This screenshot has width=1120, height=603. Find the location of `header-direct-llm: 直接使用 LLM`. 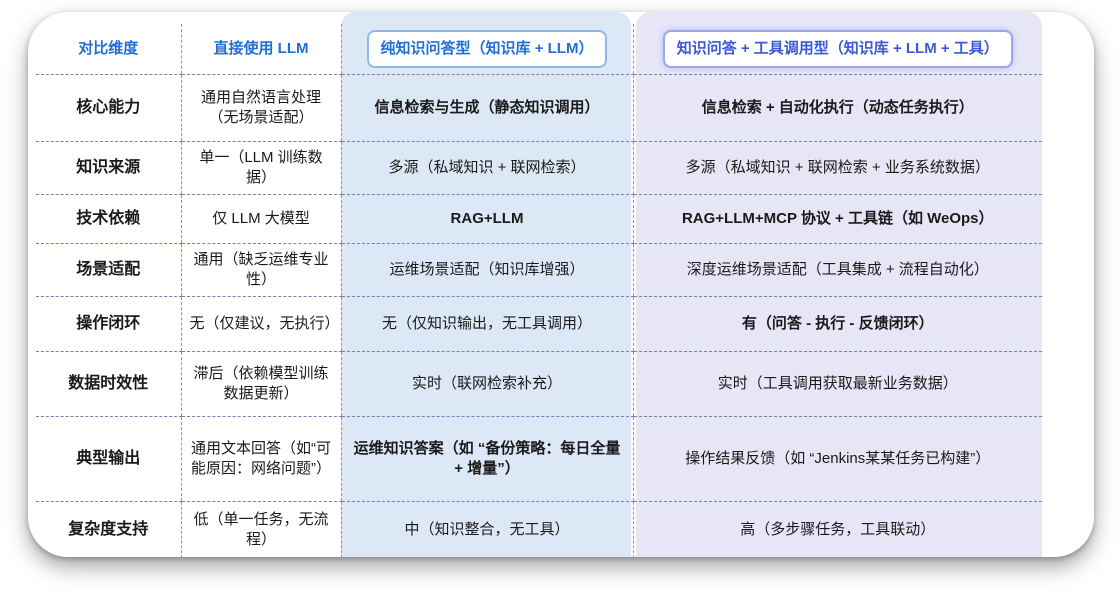

header-direct-llm: 直接使用 LLM is located at coordinates (260, 49).